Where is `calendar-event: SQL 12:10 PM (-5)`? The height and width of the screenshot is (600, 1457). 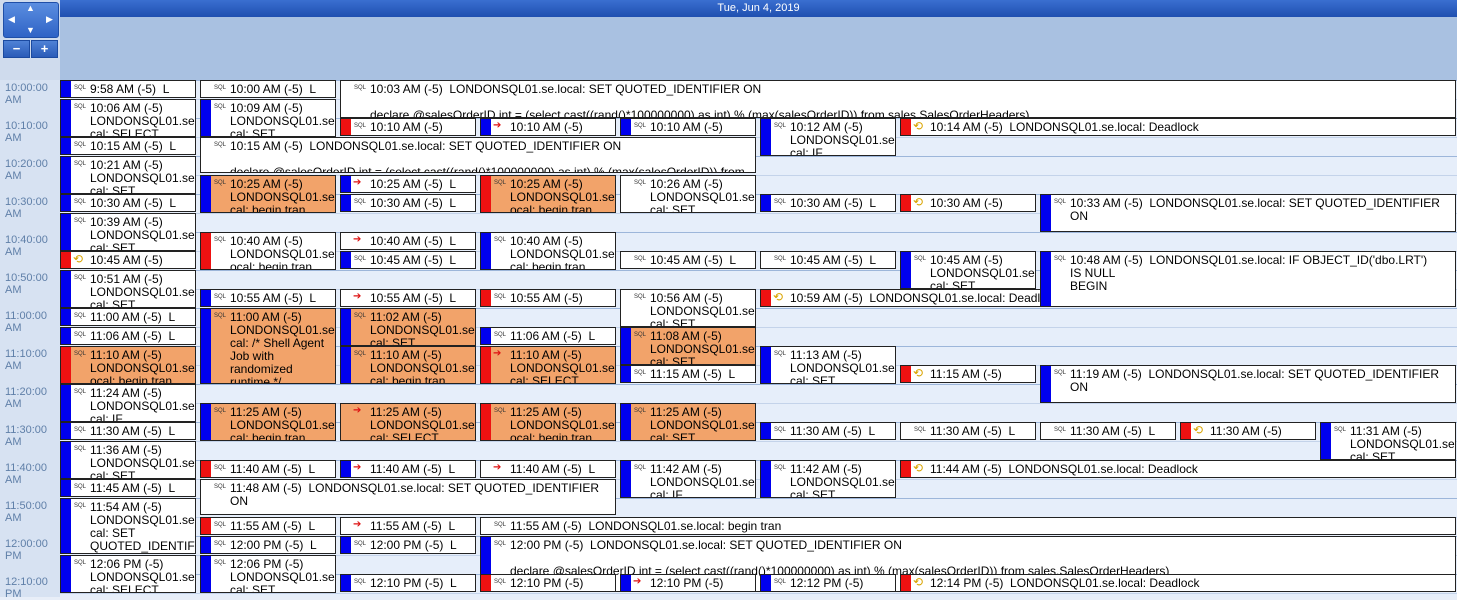 calendar-event: SQL 12:10 PM (-5) is located at coordinates (548, 583).